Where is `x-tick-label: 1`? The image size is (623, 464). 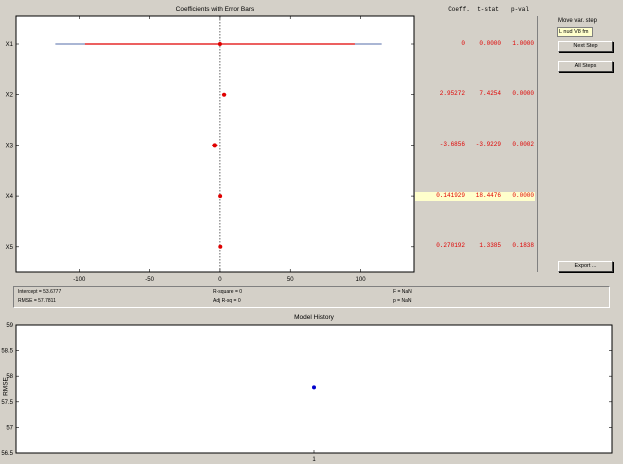
x-tick-label: 1 is located at coordinates (314, 460).